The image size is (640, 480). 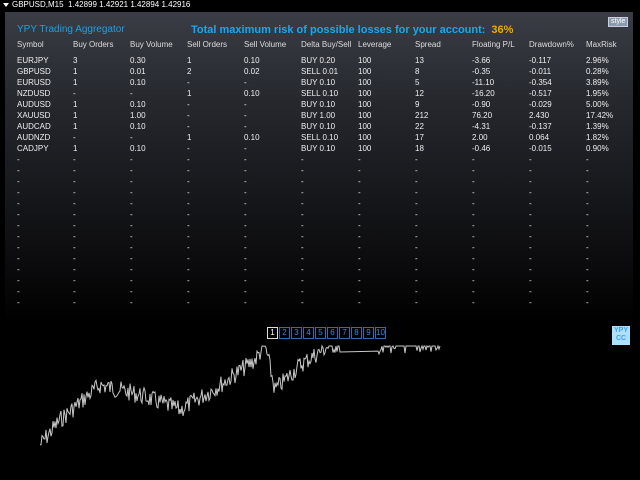 I want to click on cell-spread: Spread, so click(x=428, y=44).